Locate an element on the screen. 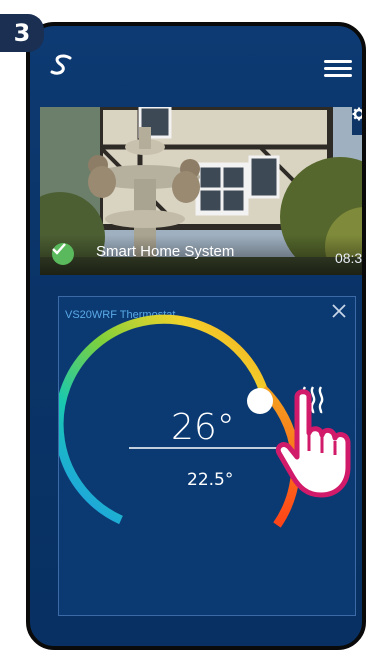 This screenshot has height=656, width=386. hamburger-menu-icon is located at coordinates (338, 69).